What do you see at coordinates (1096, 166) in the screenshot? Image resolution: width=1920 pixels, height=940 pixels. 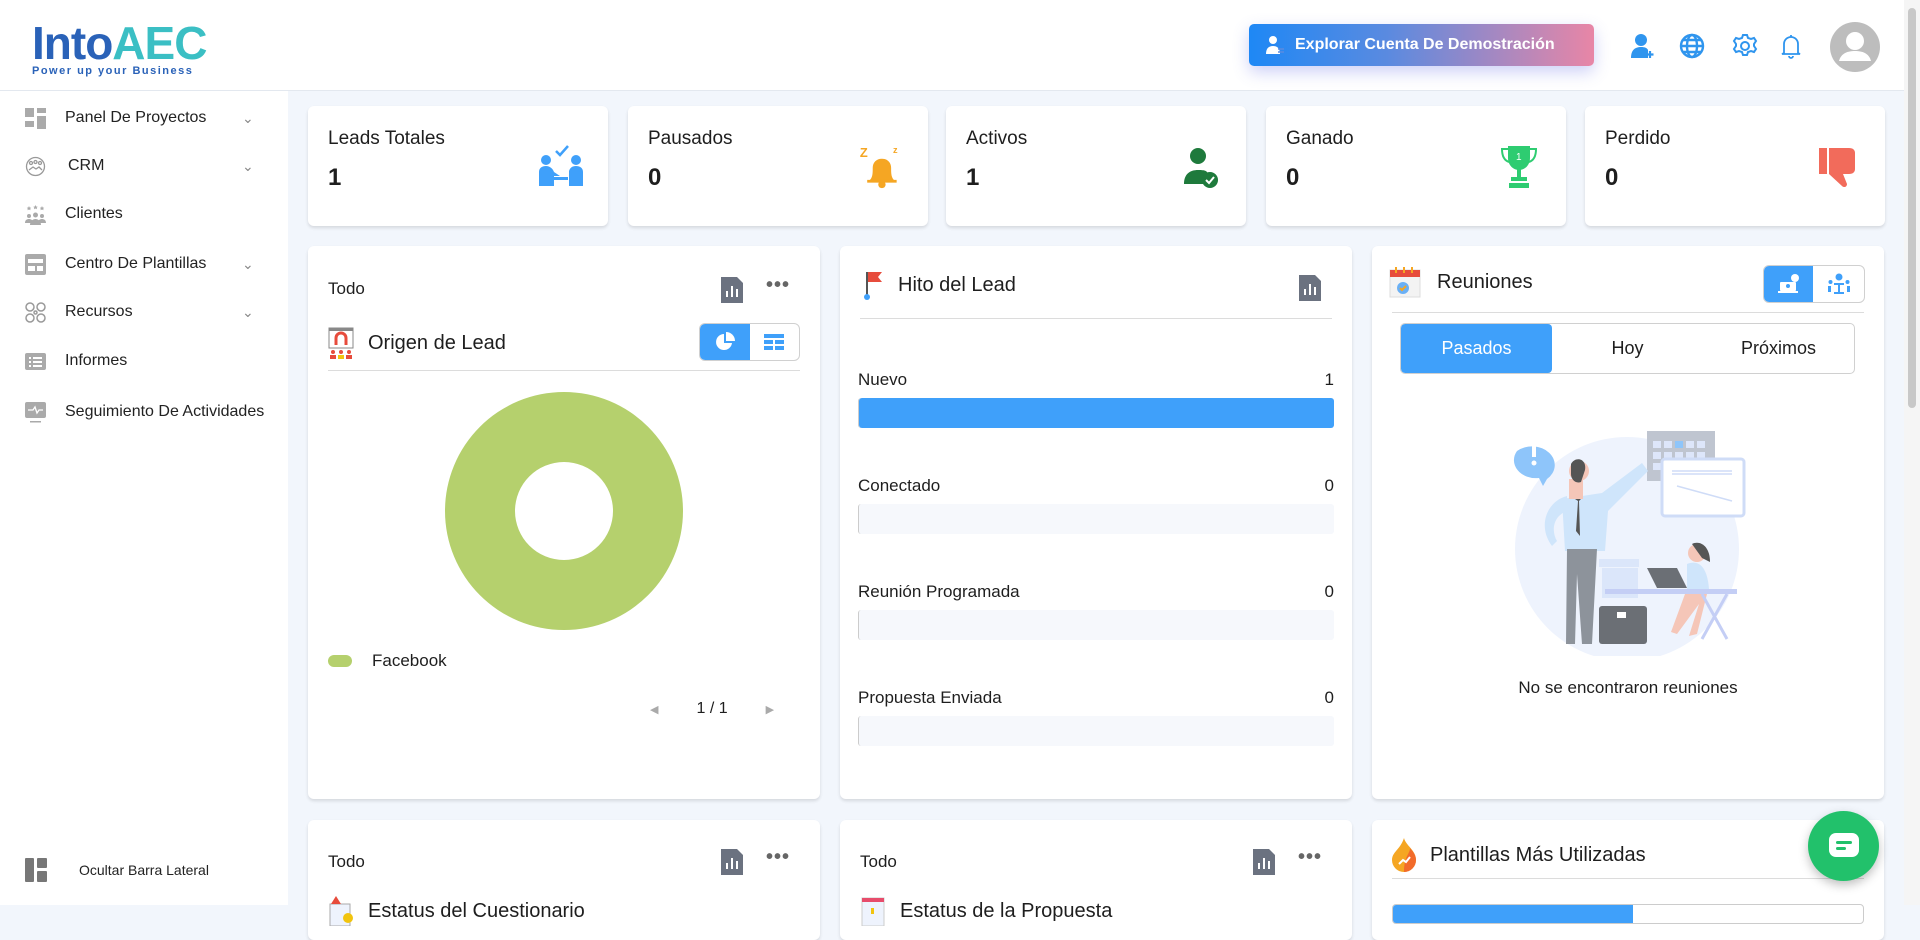 I see `stat-card-activos: Activos 1` at bounding box center [1096, 166].